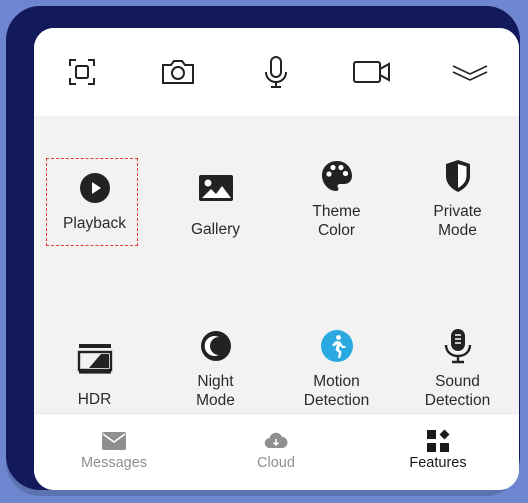 The image size is (528, 503). I want to click on tab-label: Cloud, so click(276, 463).